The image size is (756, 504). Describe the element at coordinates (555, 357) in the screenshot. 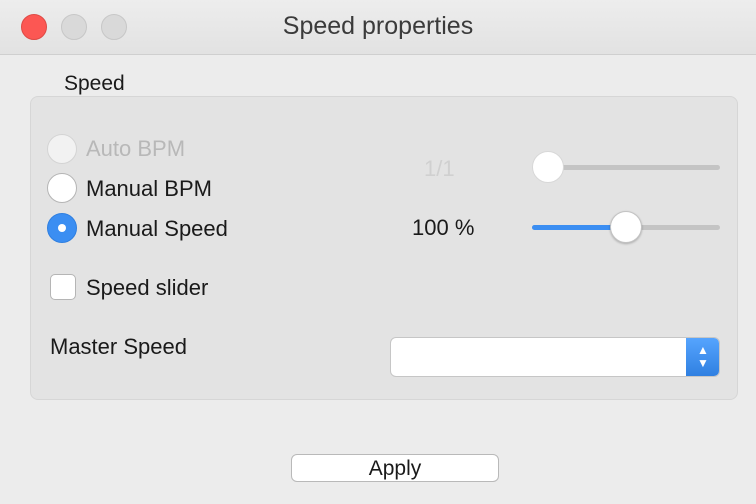

I see `master-speed-select: ▲ ▼` at that location.